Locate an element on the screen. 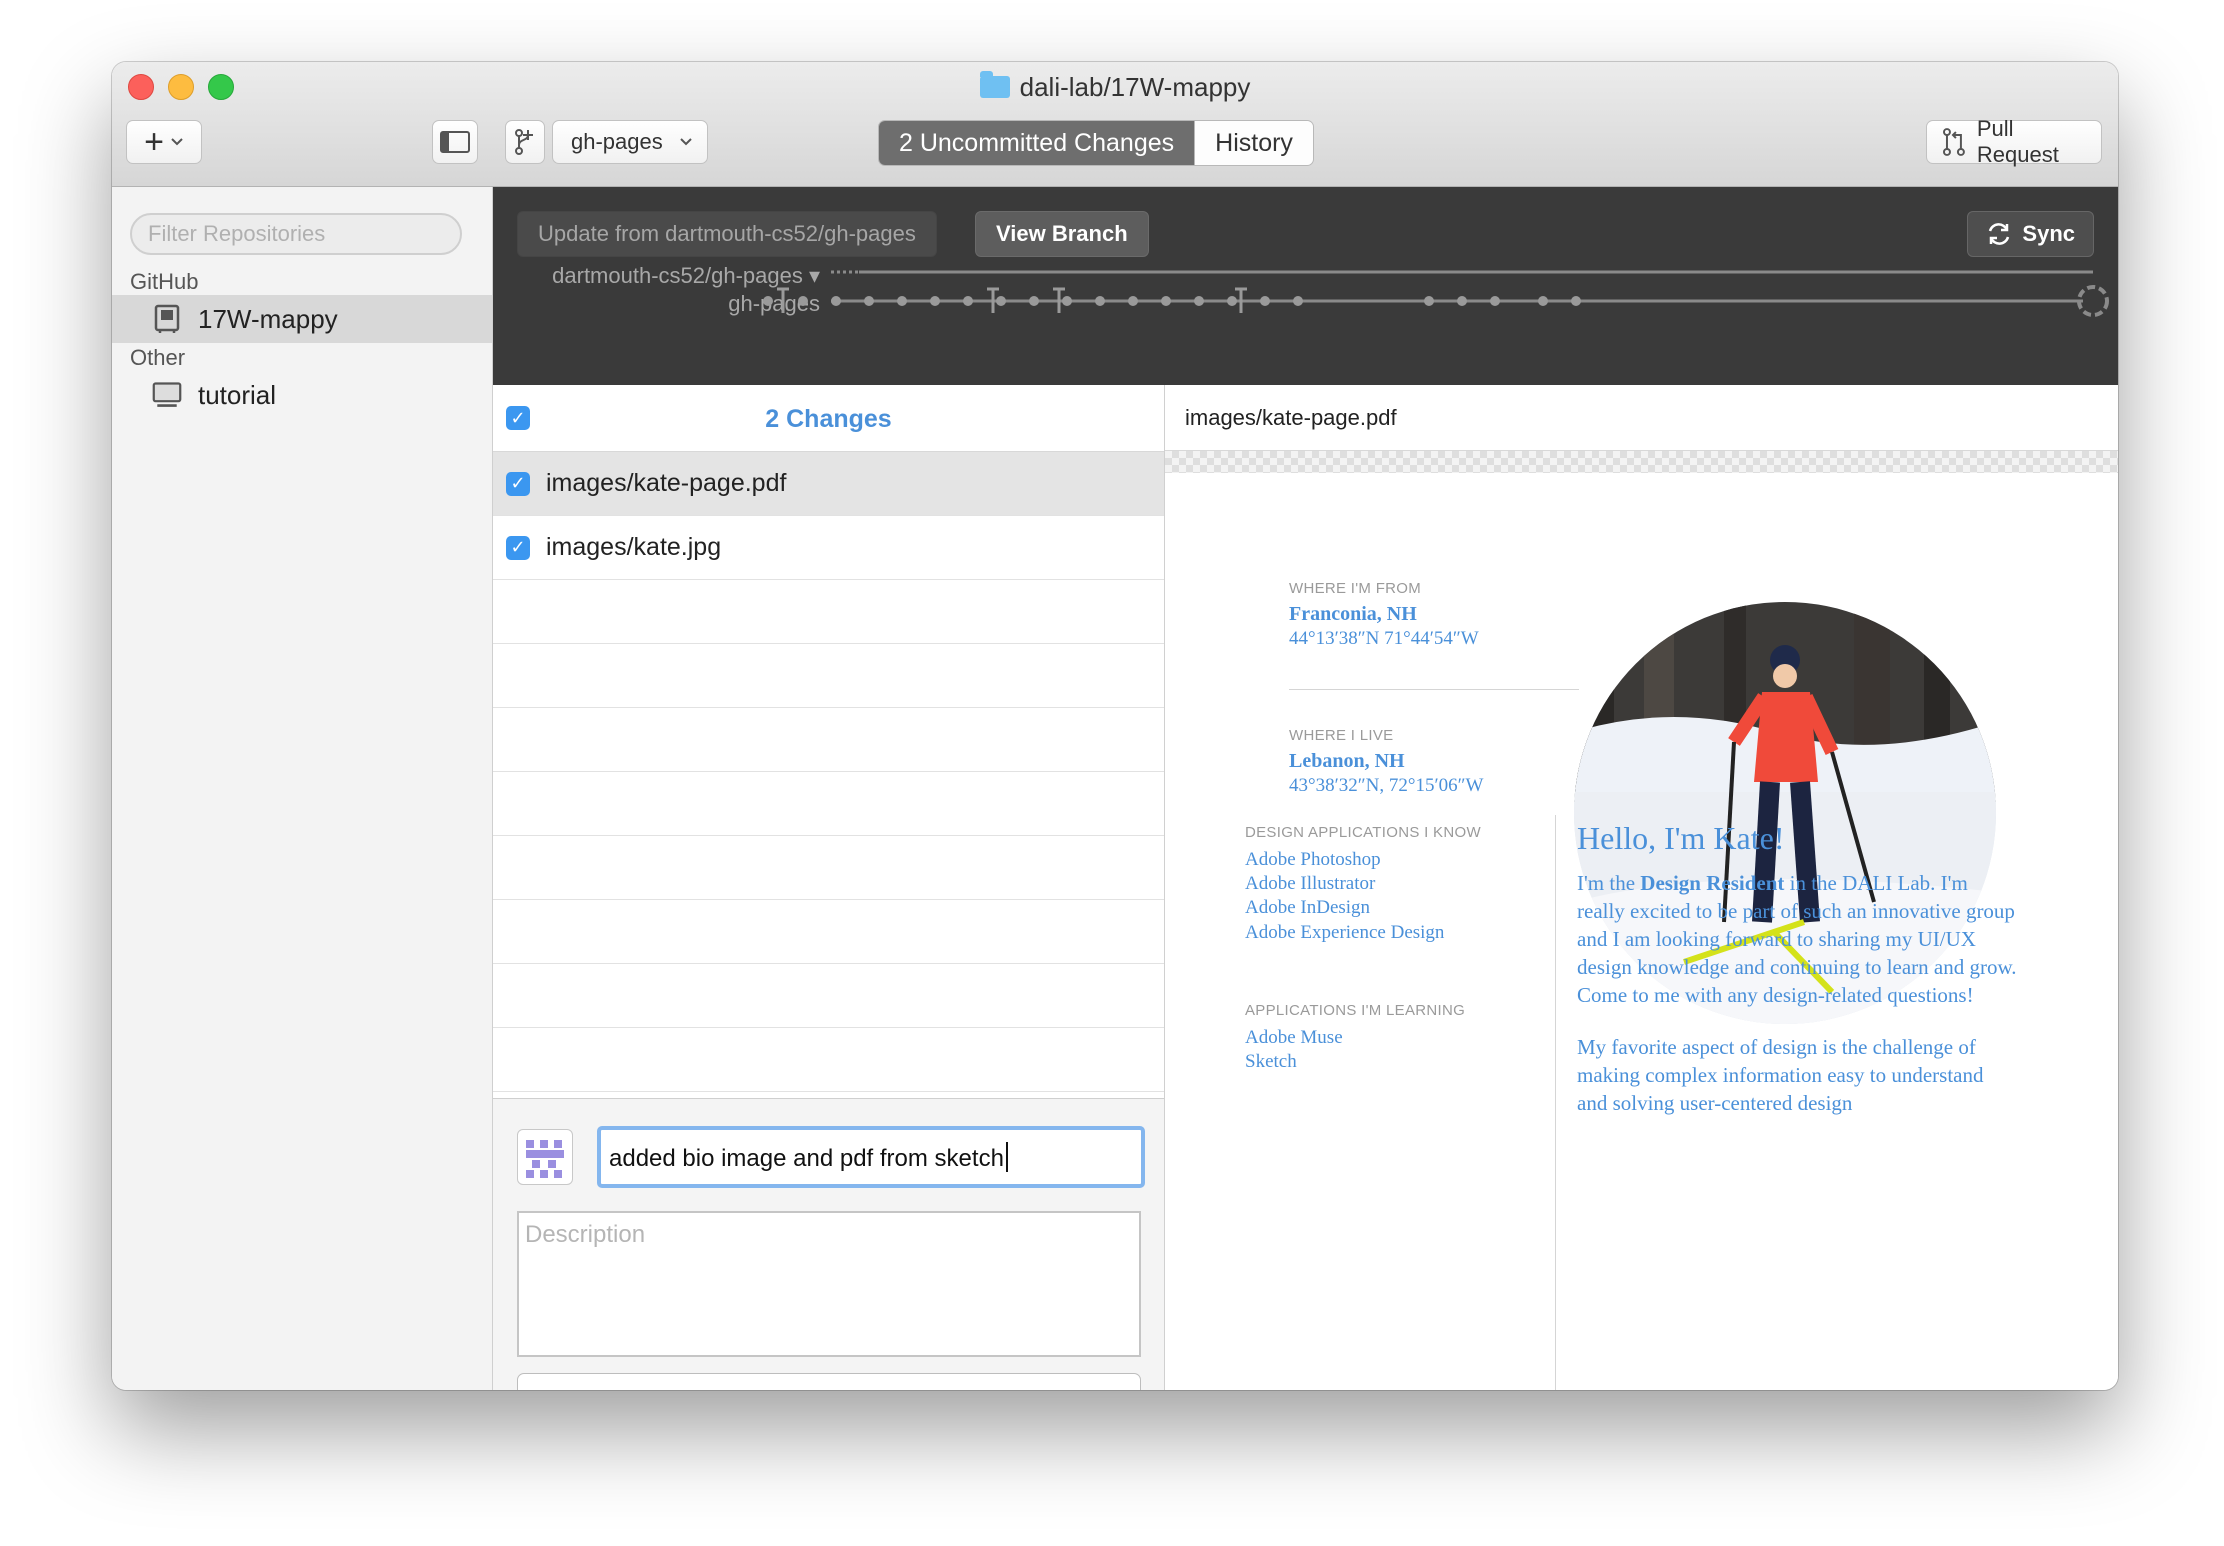 The image size is (2224, 1546). sidebar-icon is located at coordinates (455, 142).